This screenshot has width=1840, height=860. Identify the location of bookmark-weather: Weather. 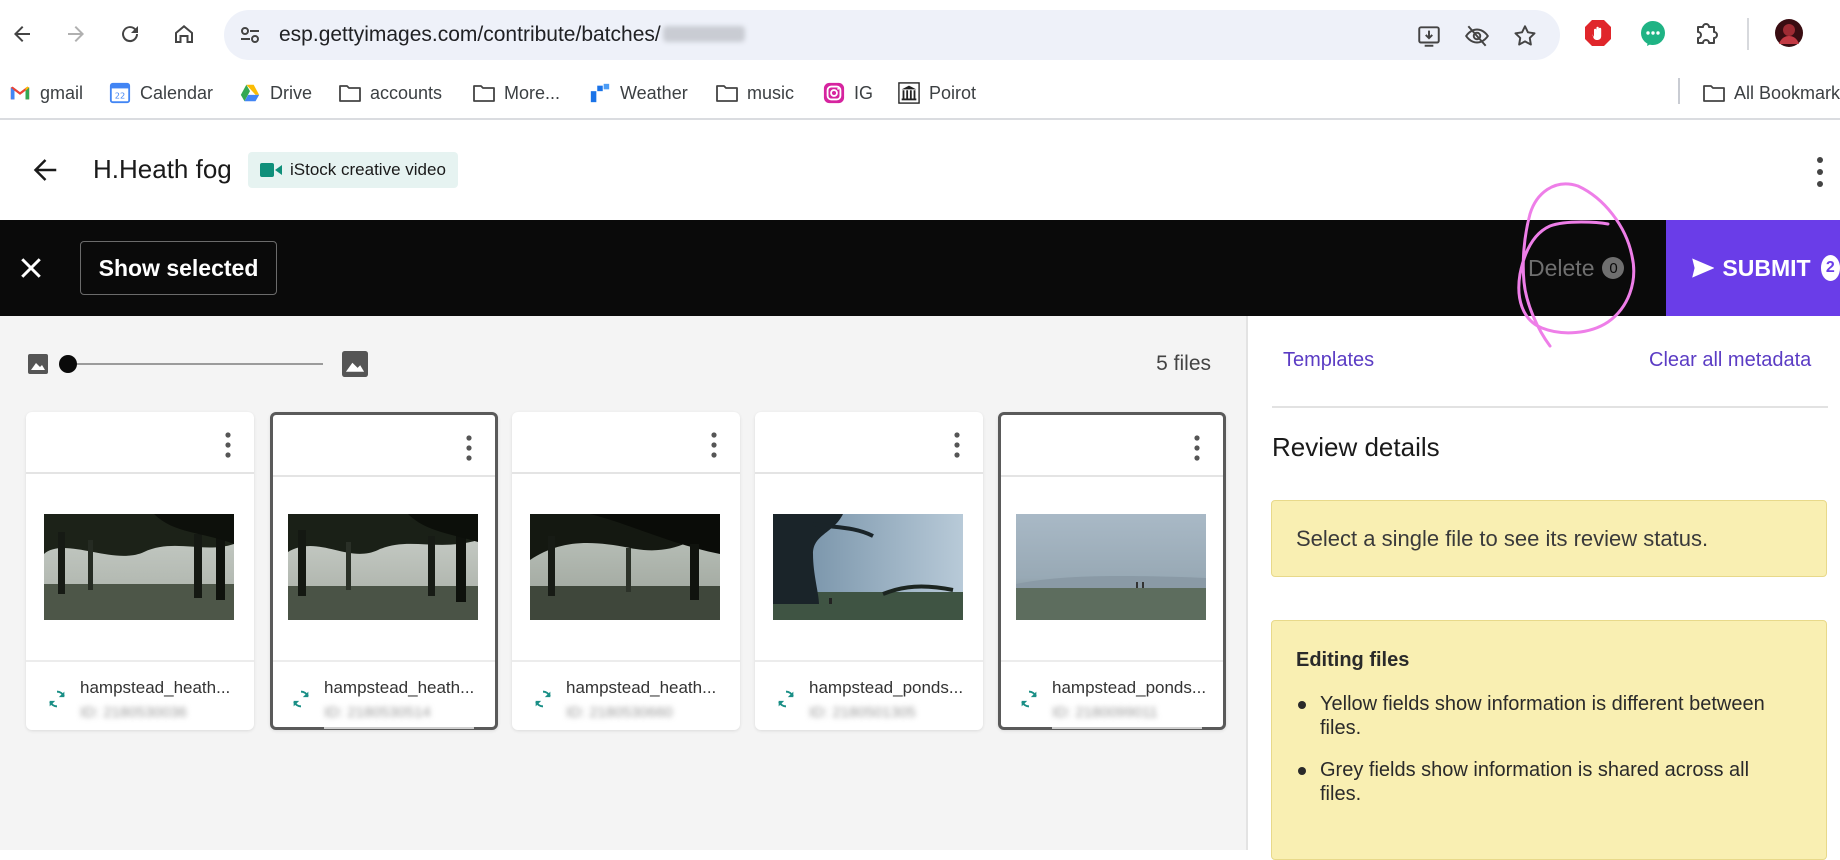
(638, 93).